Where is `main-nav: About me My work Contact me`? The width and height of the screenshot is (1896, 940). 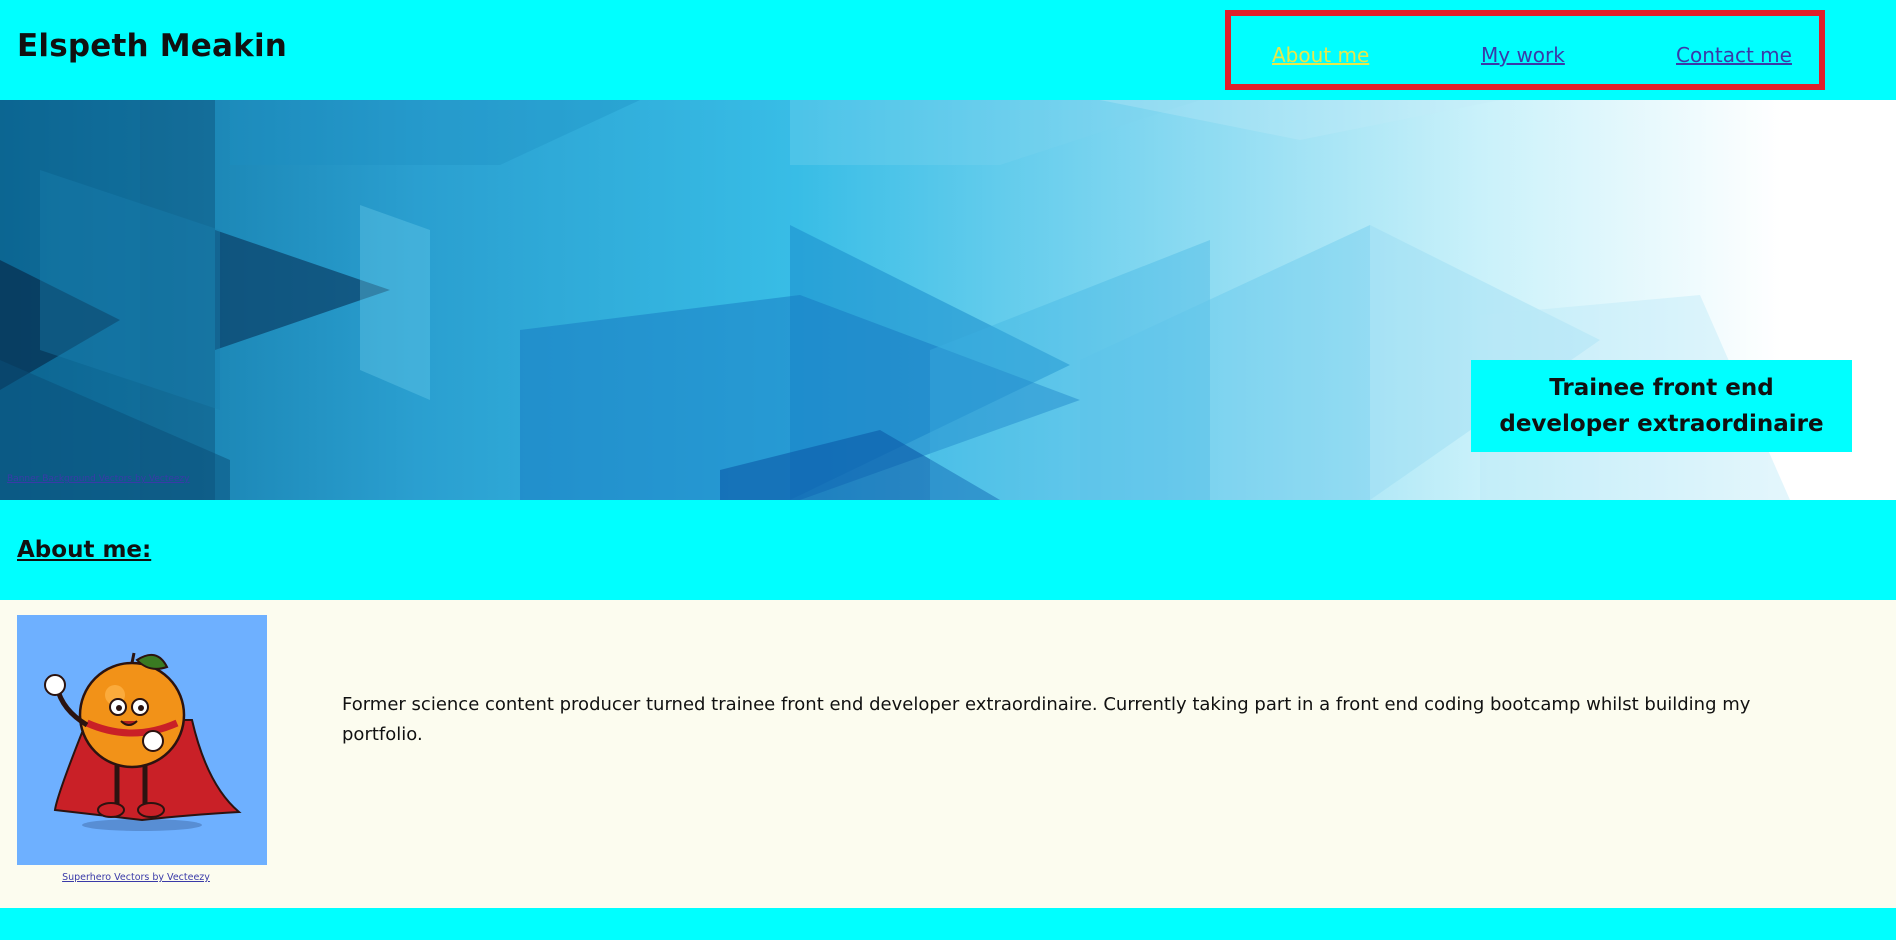
main-nav: About me My work Contact me is located at coordinates (1525, 50).